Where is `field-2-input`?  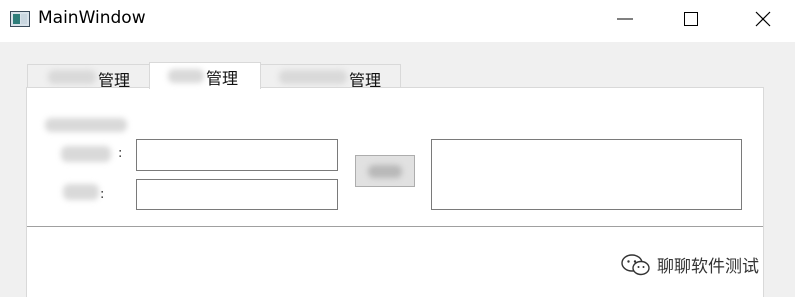
field-2-input is located at coordinates (237, 194).